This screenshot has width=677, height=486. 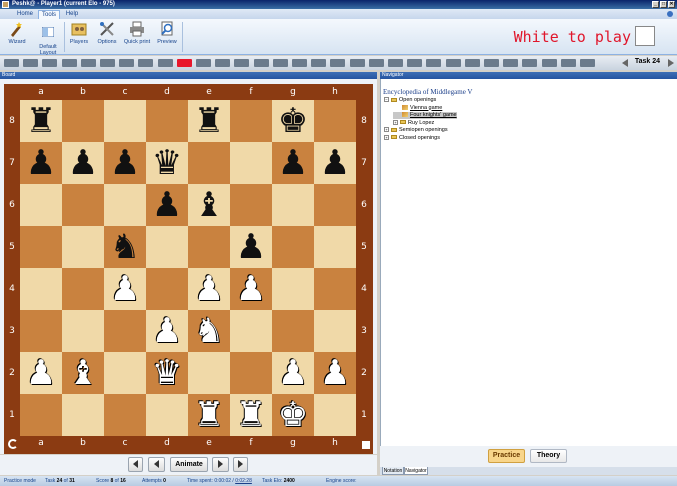 What do you see at coordinates (410, 100) in the screenshot?
I see `tree-item: − Open openings` at bounding box center [410, 100].